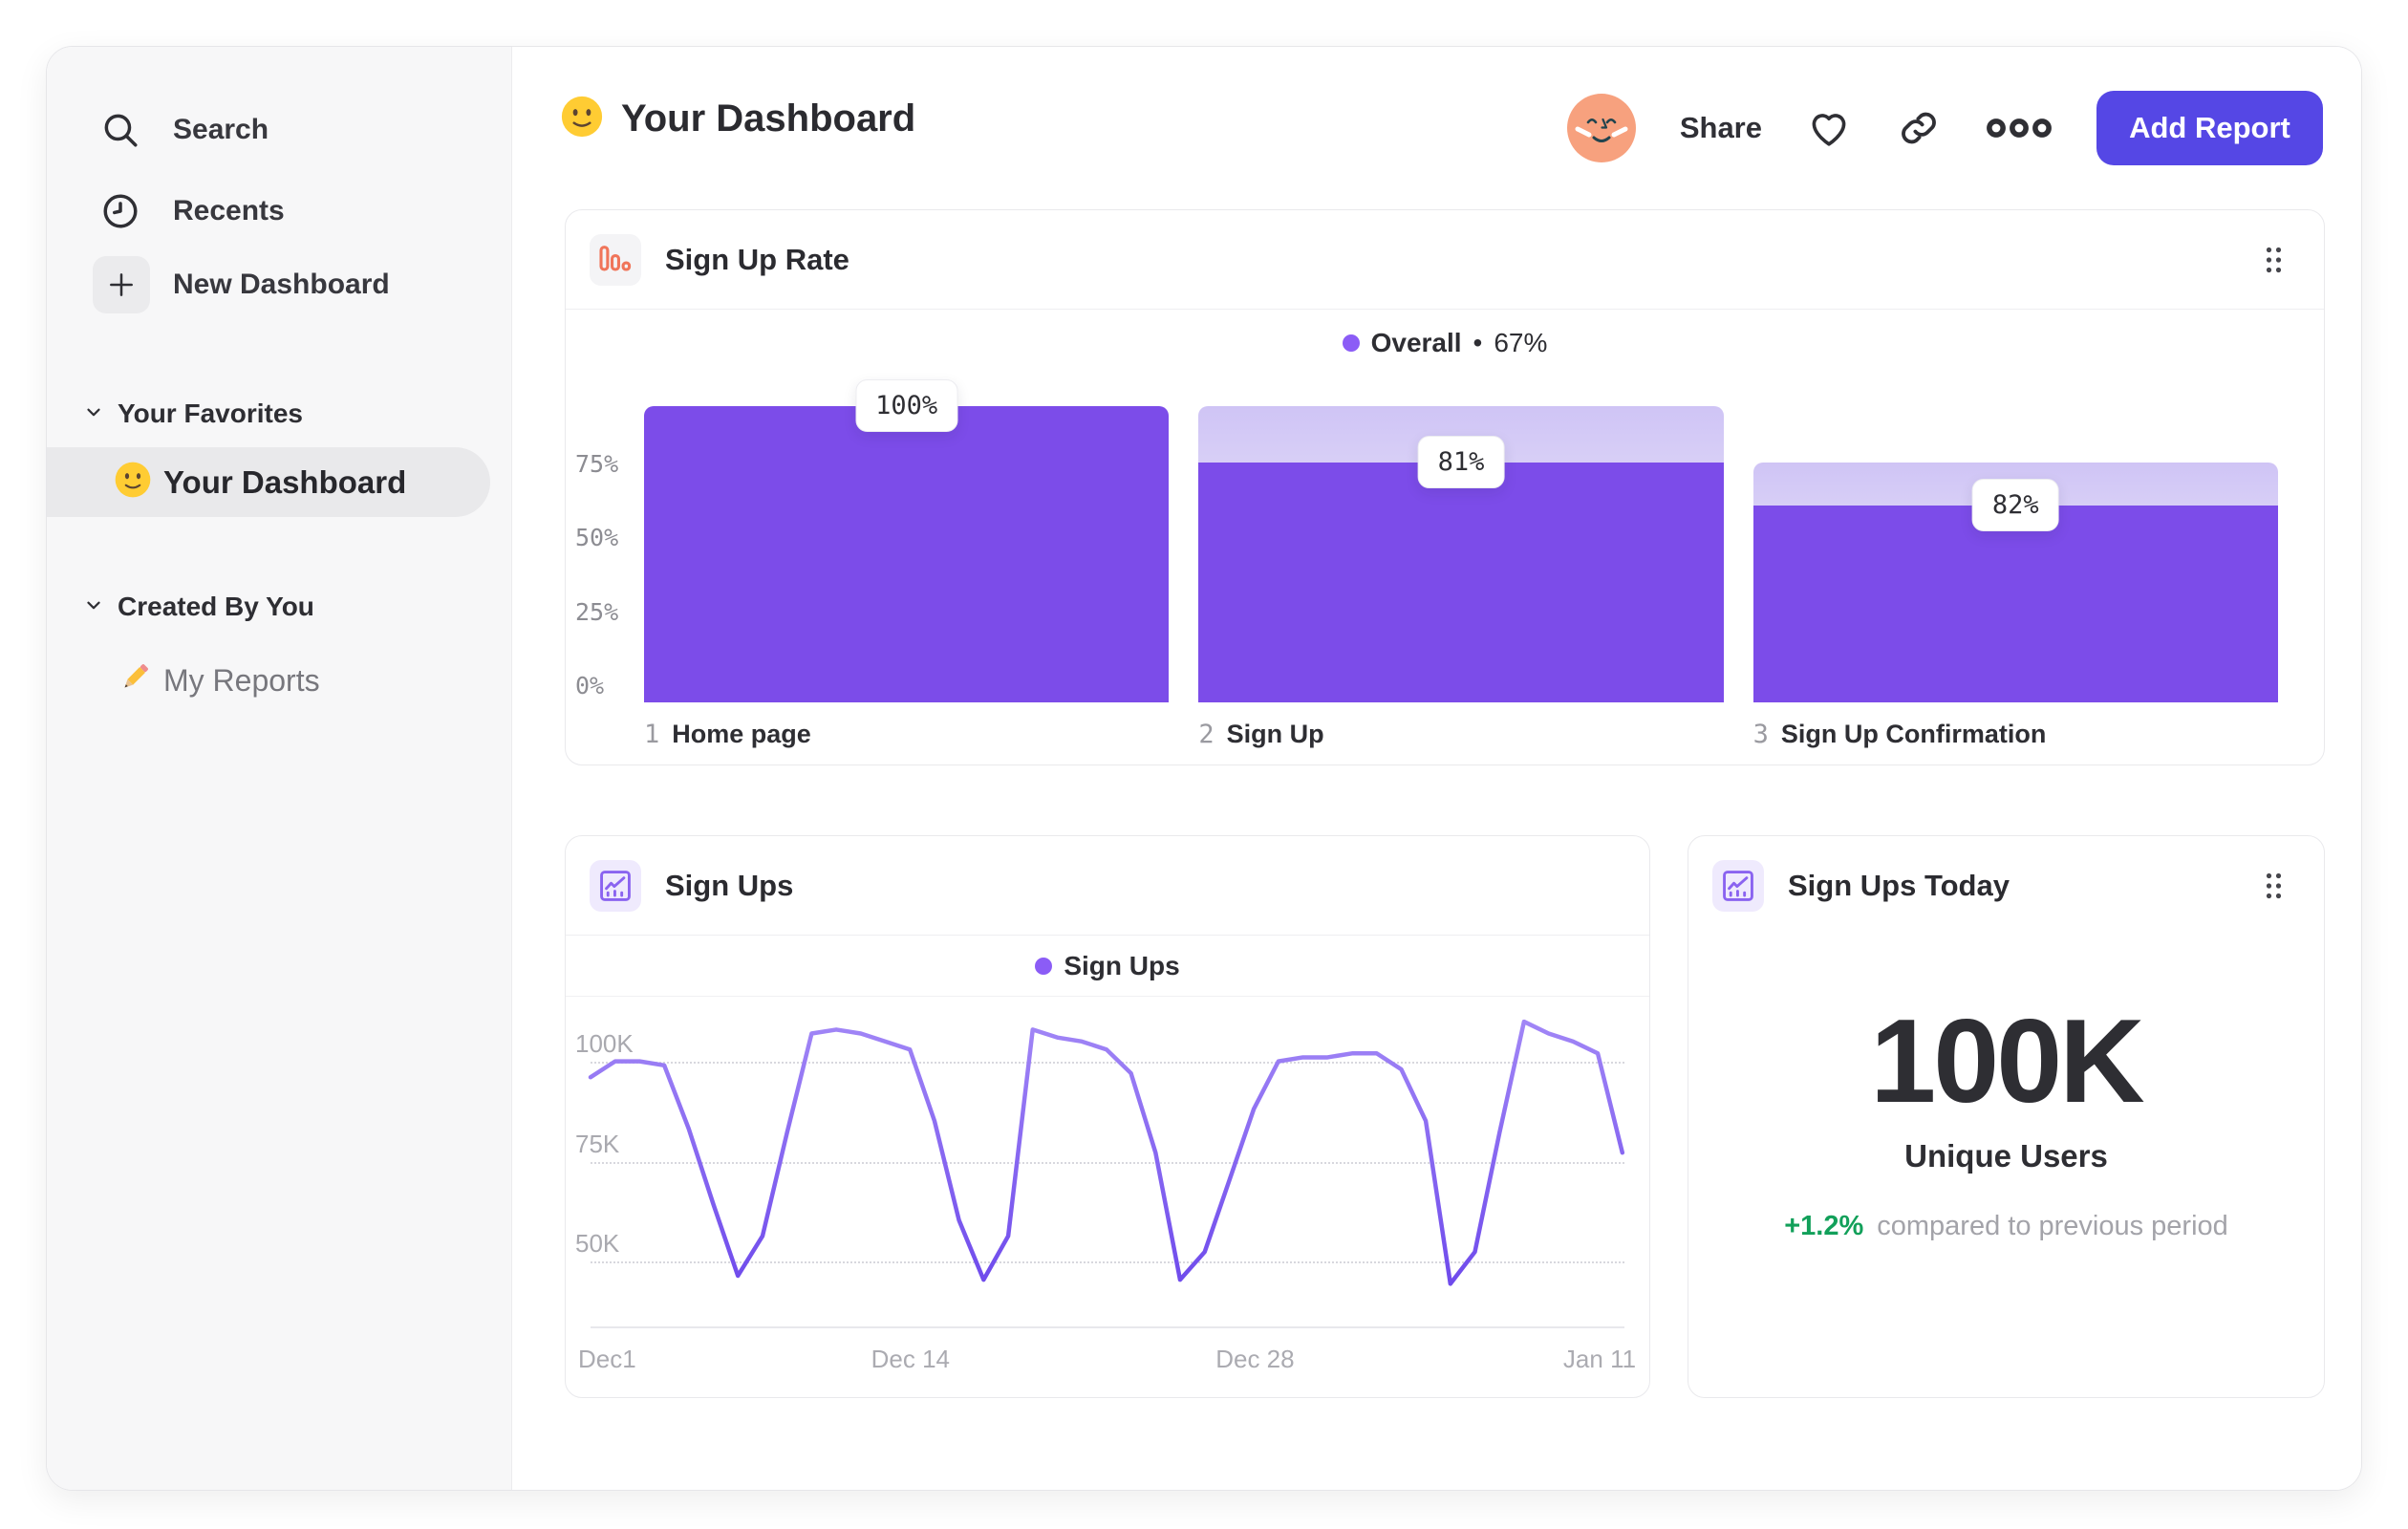  What do you see at coordinates (2053, 1226) in the screenshot?
I see `stat-delta-note: compared to previous period` at bounding box center [2053, 1226].